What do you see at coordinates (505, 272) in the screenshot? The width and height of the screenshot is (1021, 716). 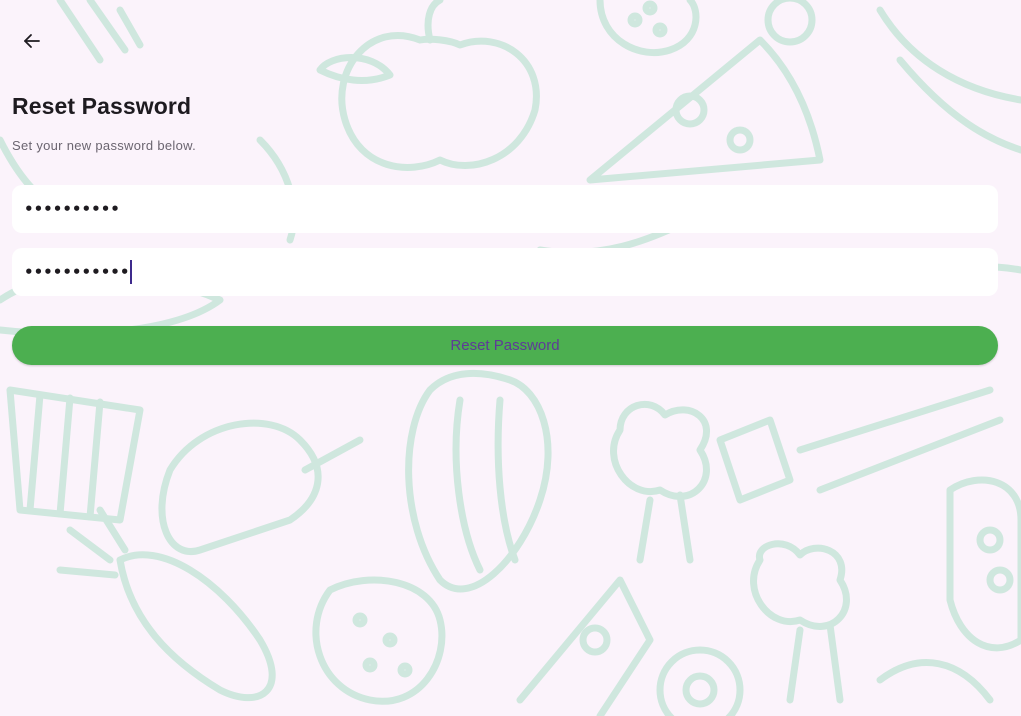 I see `confirm-password-field: •••••••••••` at bounding box center [505, 272].